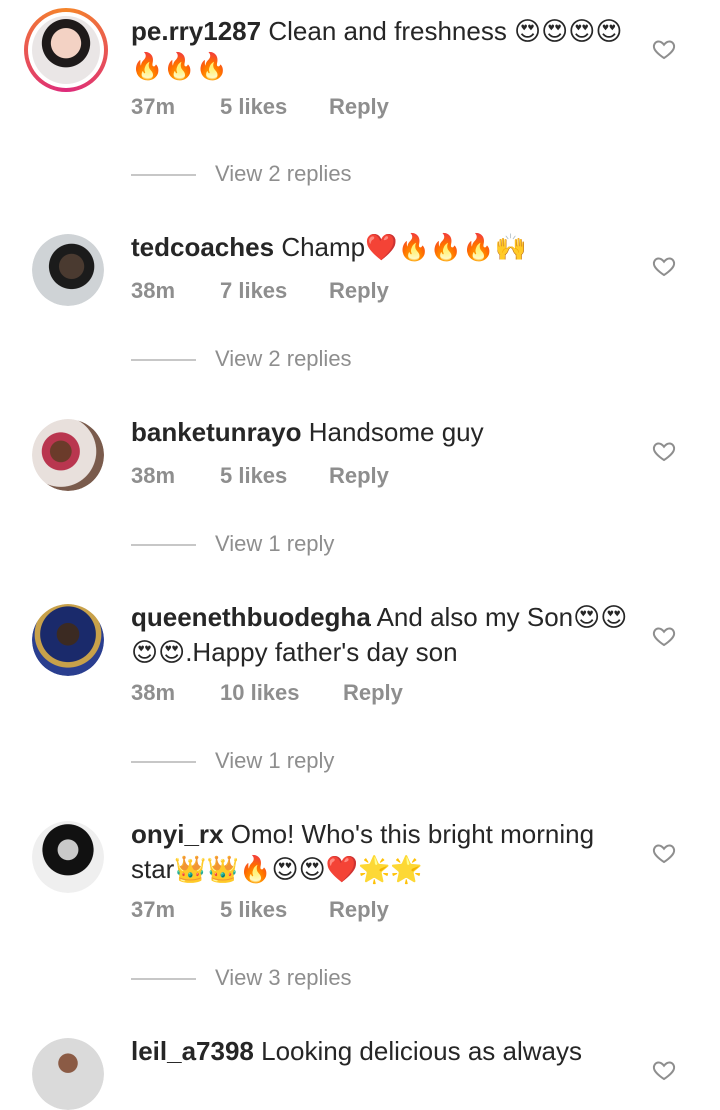 The width and height of the screenshot is (720, 1110). What do you see at coordinates (251, 617) in the screenshot?
I see `comment-username: queenethbuodegha` at bounding box center [251, 617].